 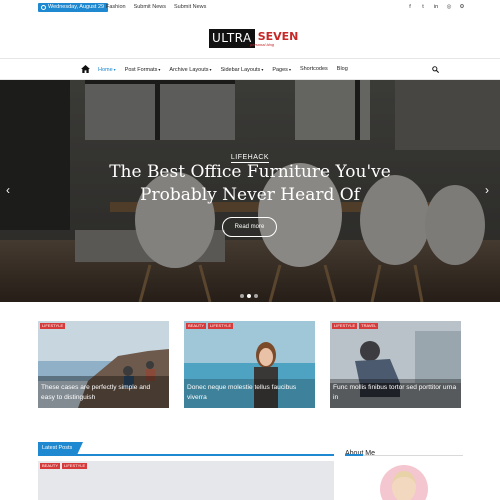 I want to click on prev-arrow-icon: ‹, so click(x=8, y=190).